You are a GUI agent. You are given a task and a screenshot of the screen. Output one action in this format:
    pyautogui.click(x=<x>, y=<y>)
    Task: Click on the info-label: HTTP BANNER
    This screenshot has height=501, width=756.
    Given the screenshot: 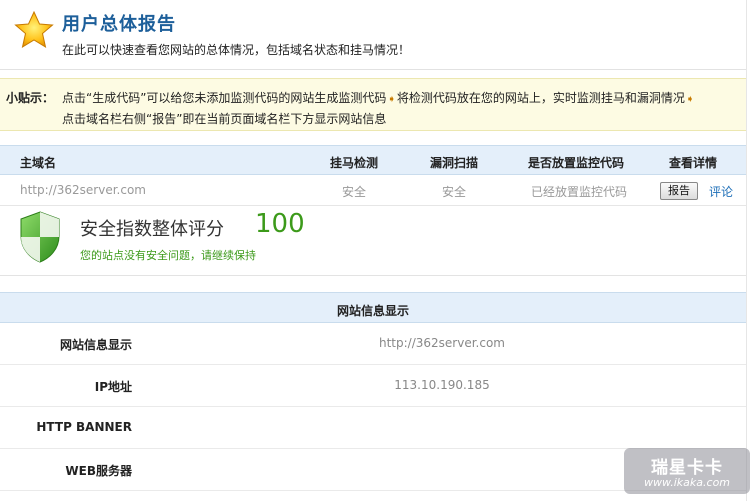 What is the action you would take?
    pyautogui.click(x=84, y=427)
    